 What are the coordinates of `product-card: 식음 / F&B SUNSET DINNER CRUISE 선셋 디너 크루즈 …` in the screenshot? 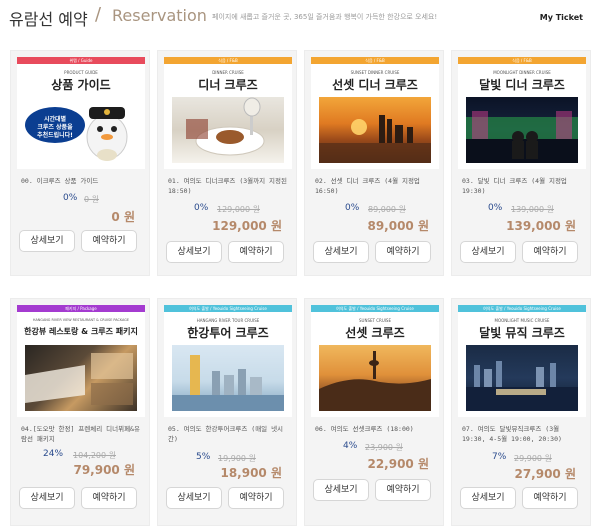 It's located at (374, 163).